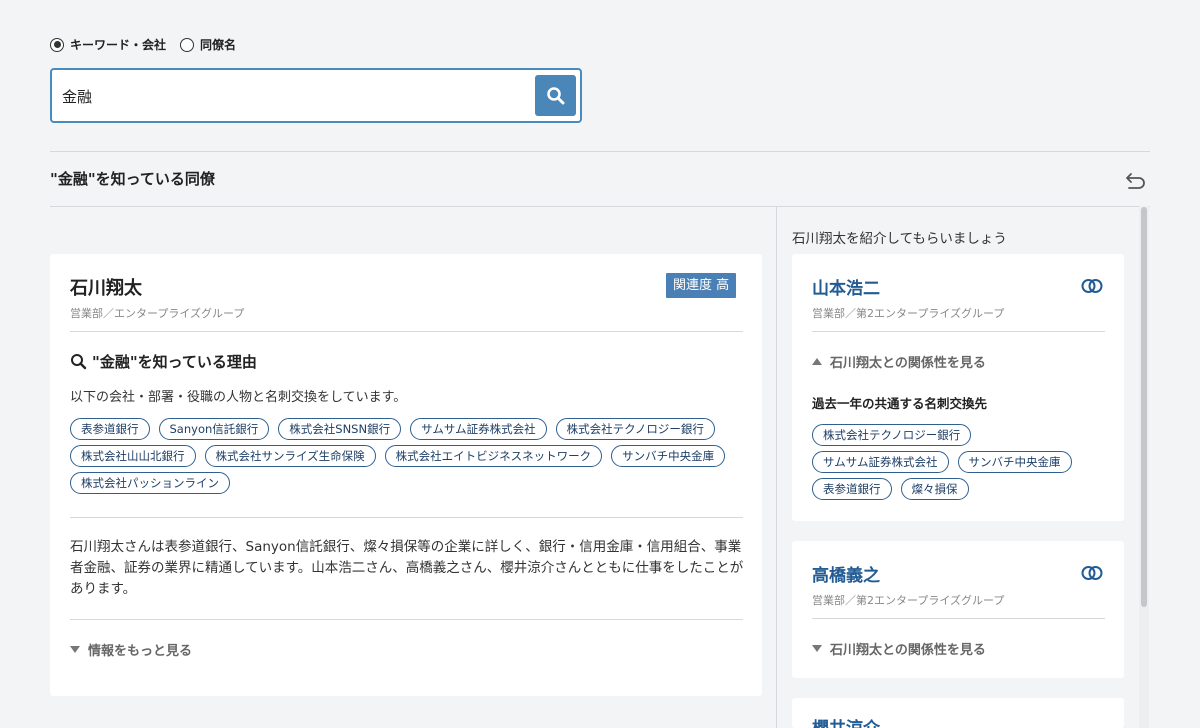  What do you see at coordinates (776, 467) in the screenshot?
I see `panel-divider` at bounding box center [776, 467].